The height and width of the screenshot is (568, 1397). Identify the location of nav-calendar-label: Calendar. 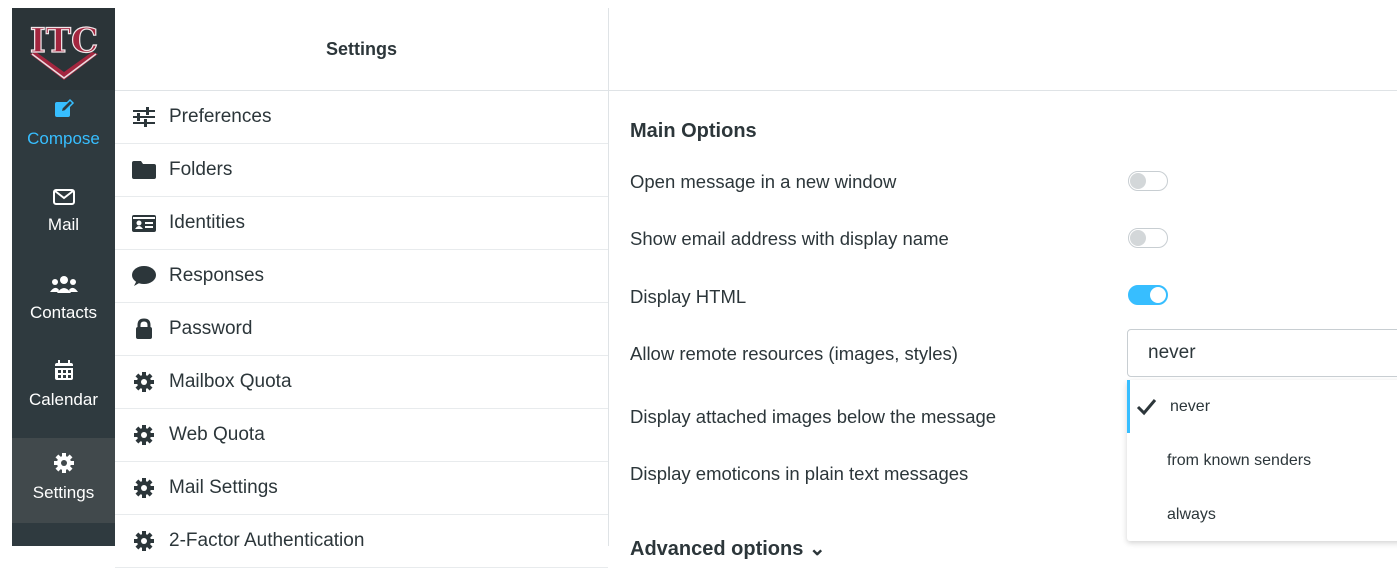
(63, 399).